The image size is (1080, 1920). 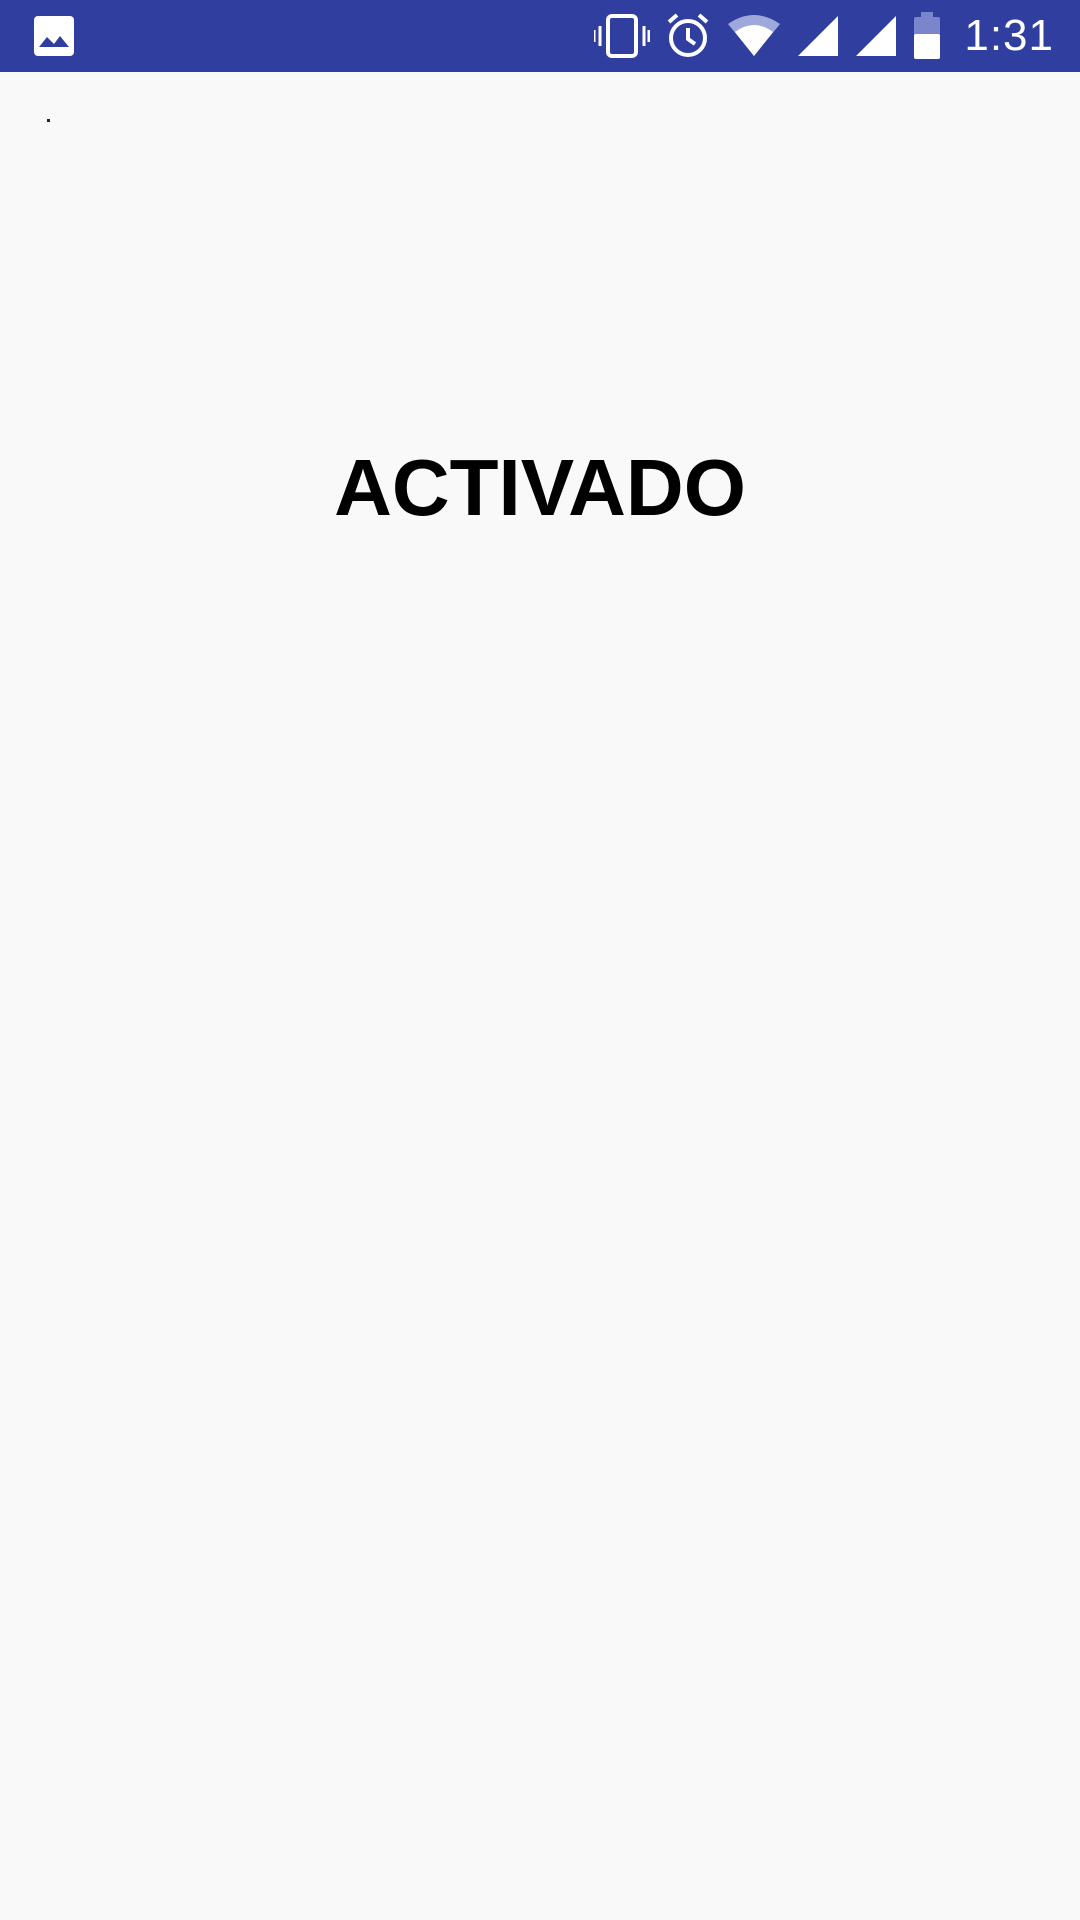 What do you see at coordinates (927, 35) in the screenshot?
I see `battery-icon` at bounding box center [927, 35].